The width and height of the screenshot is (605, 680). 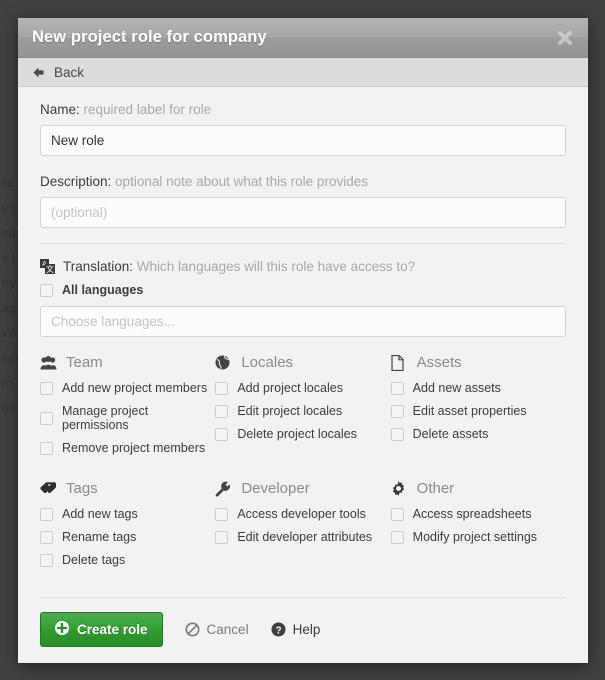 What do you see at coordinates (303, 38) in the screenshot?
I see `dialog-titlebar: New project role for company` at bounding box center [303, 38].